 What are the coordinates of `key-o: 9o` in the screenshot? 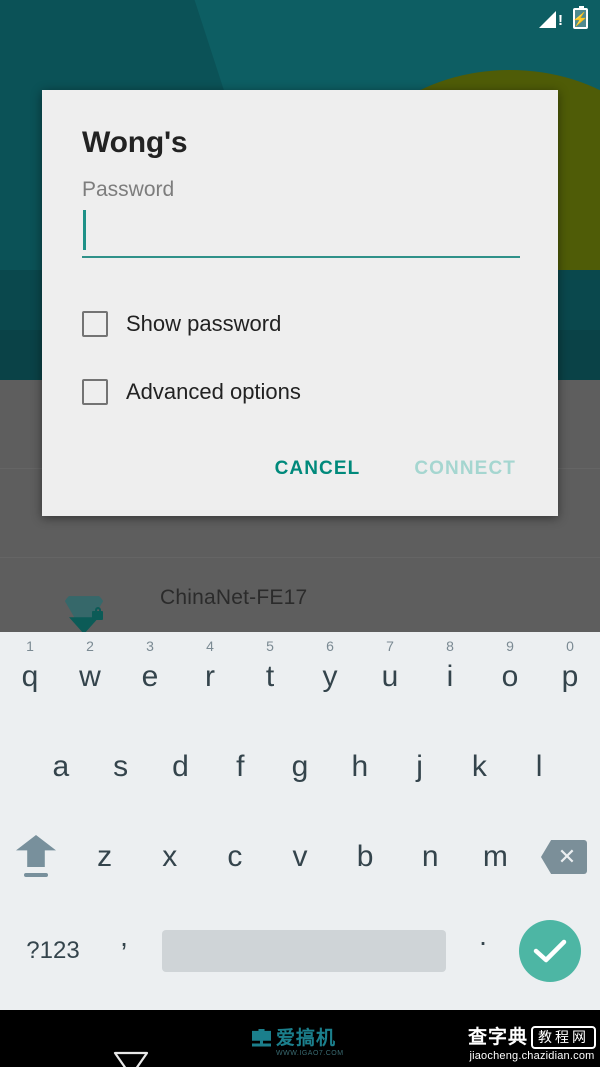 It's located at (510, 677).